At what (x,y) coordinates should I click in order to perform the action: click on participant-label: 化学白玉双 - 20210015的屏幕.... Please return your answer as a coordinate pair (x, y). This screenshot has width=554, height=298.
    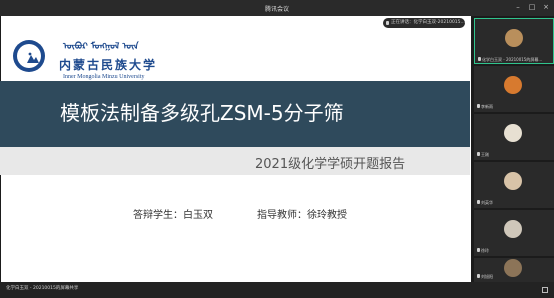
    Looking at the image, I should click on (512, 59).